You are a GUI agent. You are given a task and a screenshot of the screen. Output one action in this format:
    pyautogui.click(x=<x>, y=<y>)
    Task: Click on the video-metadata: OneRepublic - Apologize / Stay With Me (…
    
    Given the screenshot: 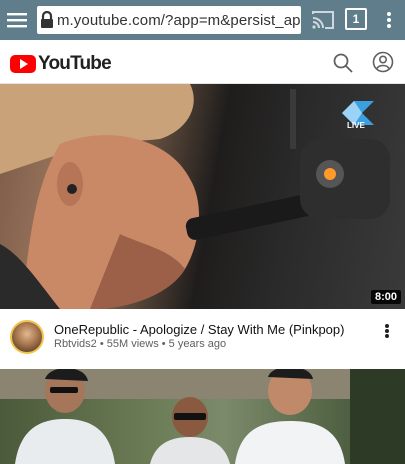 What is the action you would take?
    pyautogui.click(x=202, y=339)
    